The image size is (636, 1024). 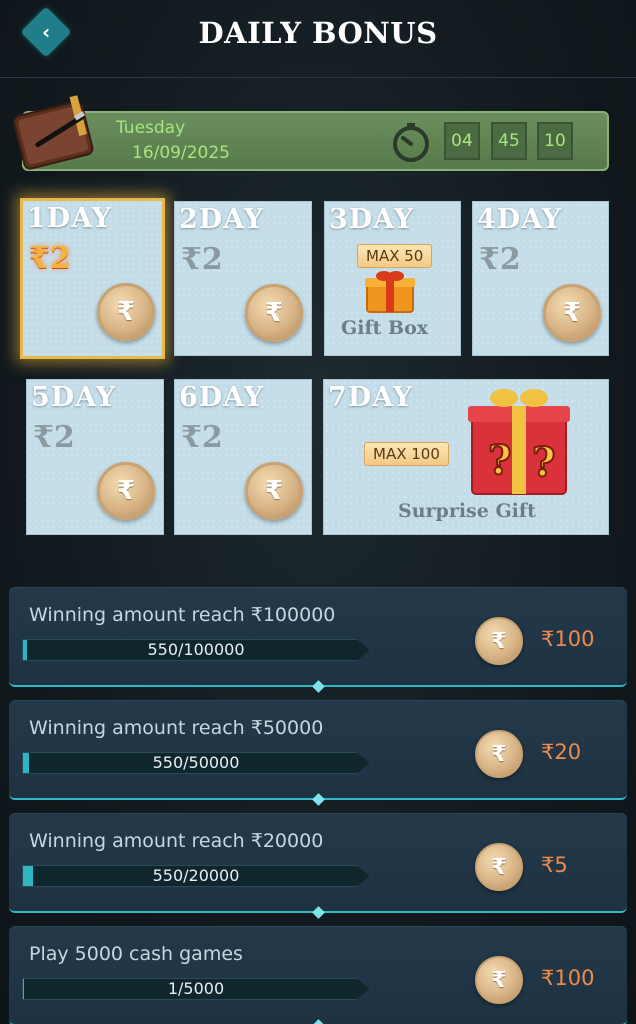 What do you see at coordinates (70, 218) in the screenshot?
I see `day-label: 1DAY` at bounding box center [70, 218].